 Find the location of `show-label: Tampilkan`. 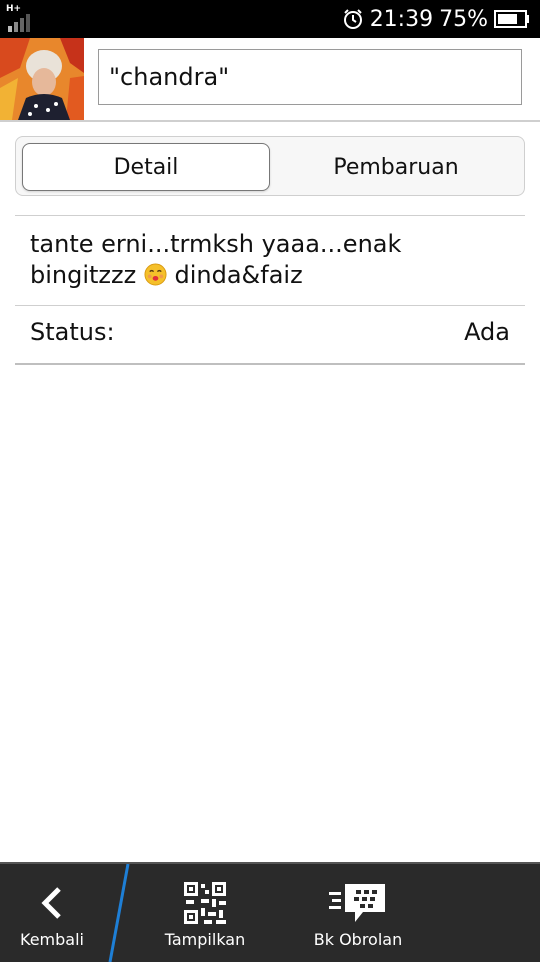

show-label: Tampilkan is located at coordinates (205, 939).